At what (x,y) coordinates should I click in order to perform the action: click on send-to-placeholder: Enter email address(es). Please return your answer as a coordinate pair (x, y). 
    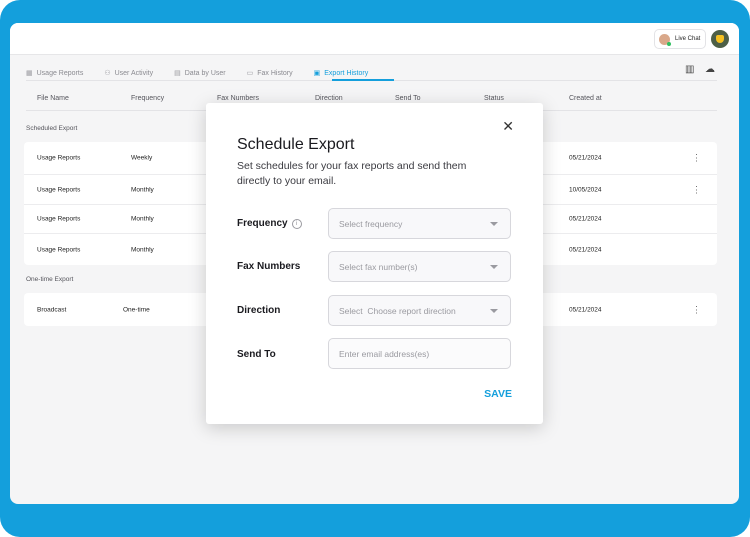
    Looking at the image, I should click on (384, 353).